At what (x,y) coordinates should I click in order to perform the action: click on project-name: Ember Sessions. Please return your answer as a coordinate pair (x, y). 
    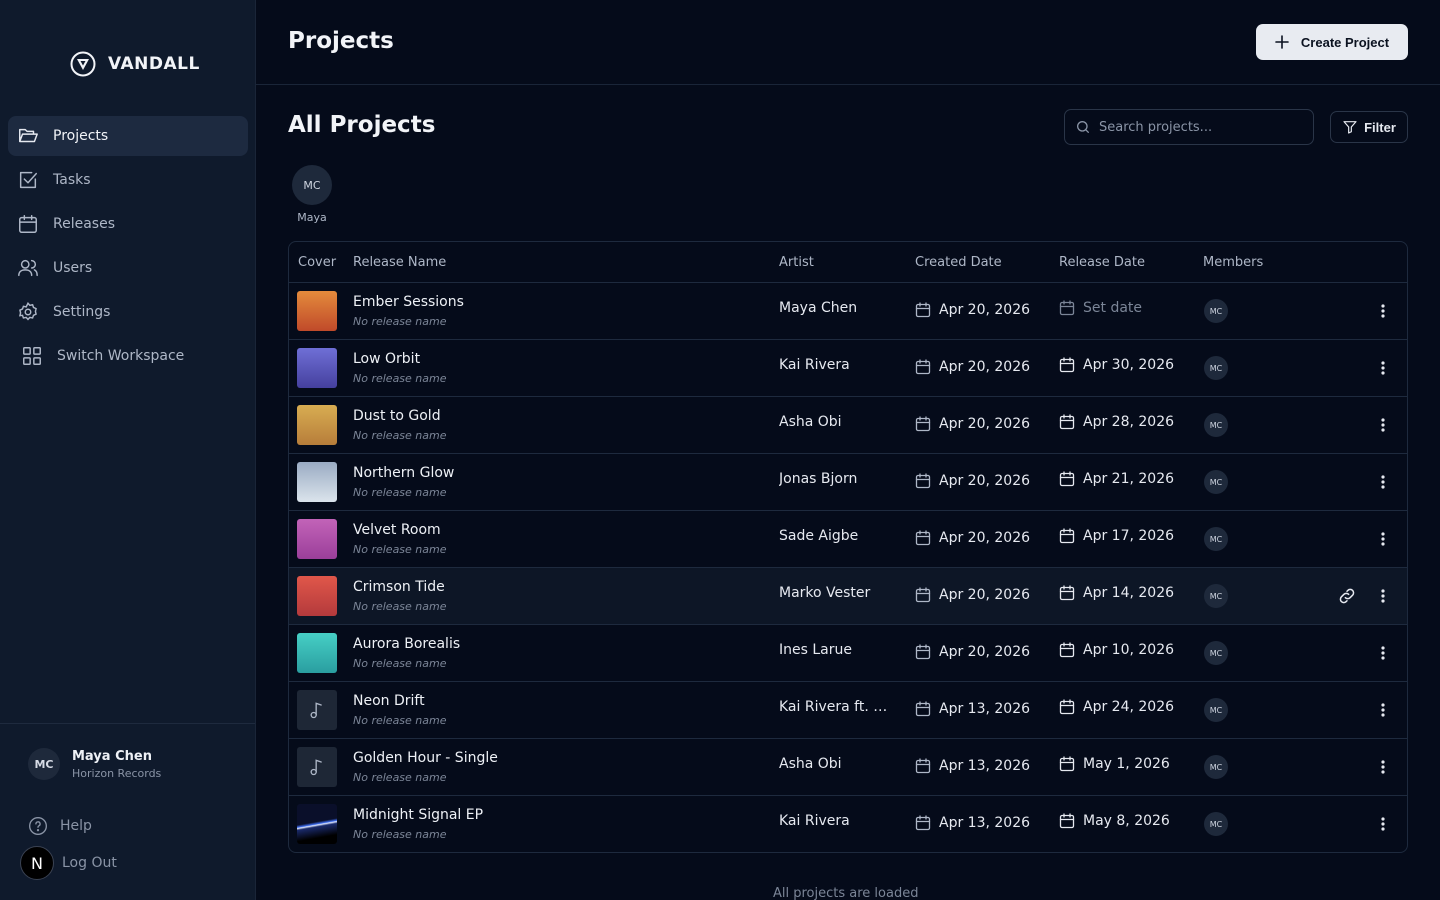
    Looking at the image, I should click on (408, 302).